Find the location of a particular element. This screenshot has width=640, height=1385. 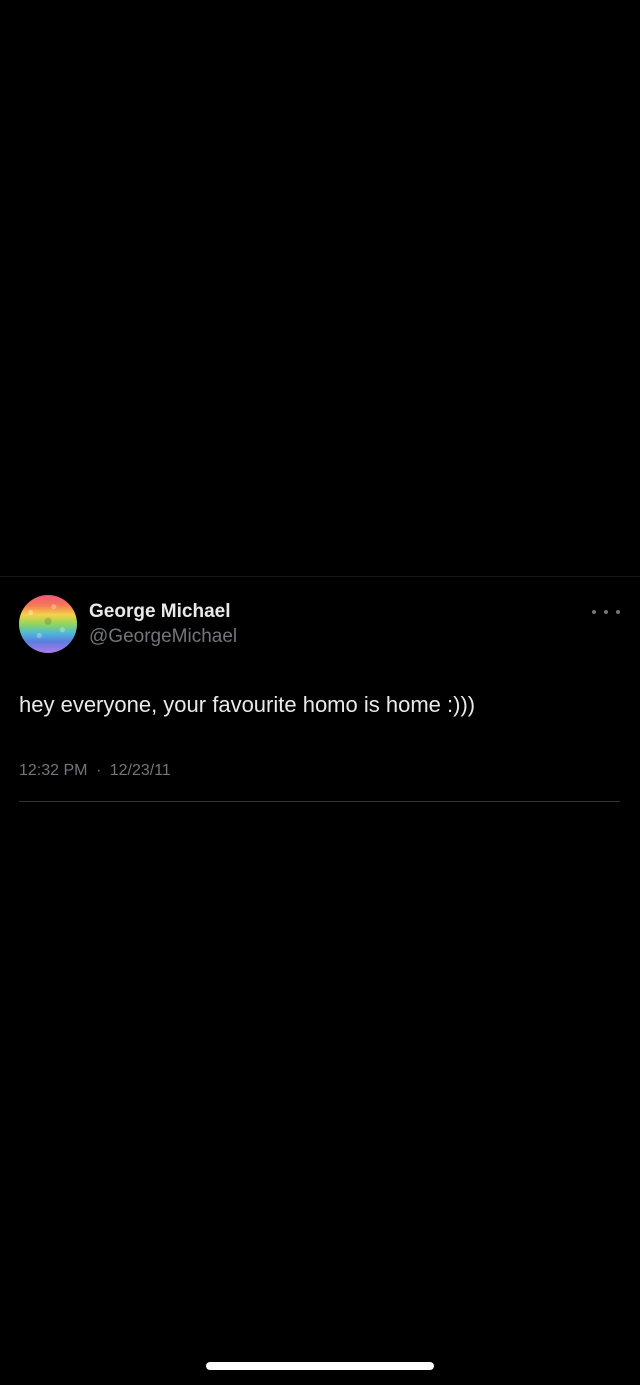

tweet-date: 12/23/11 is located at coordinates (140, 770).